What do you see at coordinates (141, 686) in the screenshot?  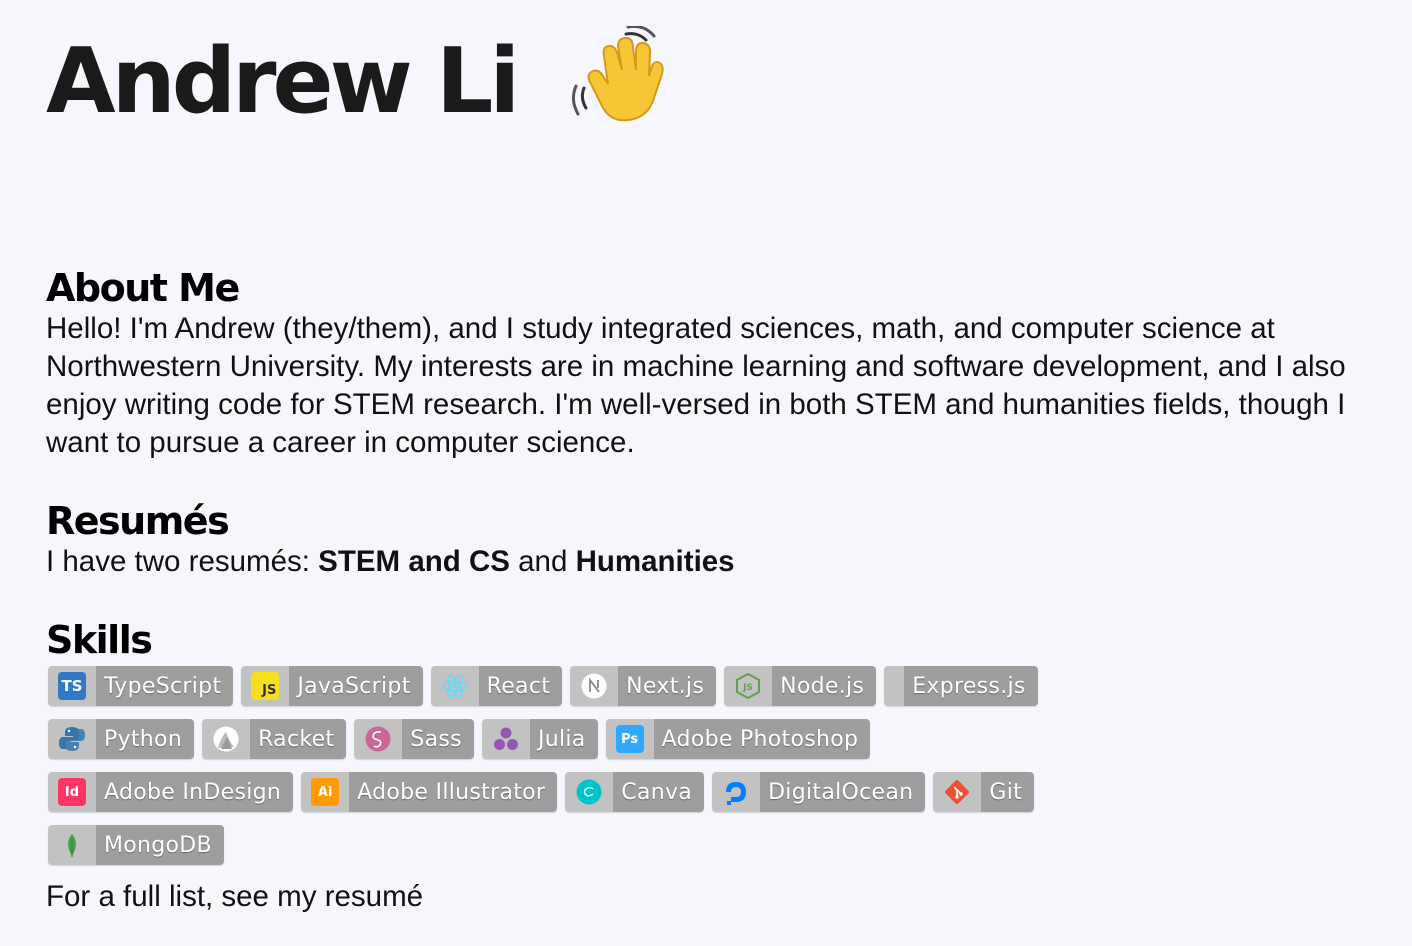 I see `skill-badge-typescript: TS TypeScript` at bounding box center [141, 686].